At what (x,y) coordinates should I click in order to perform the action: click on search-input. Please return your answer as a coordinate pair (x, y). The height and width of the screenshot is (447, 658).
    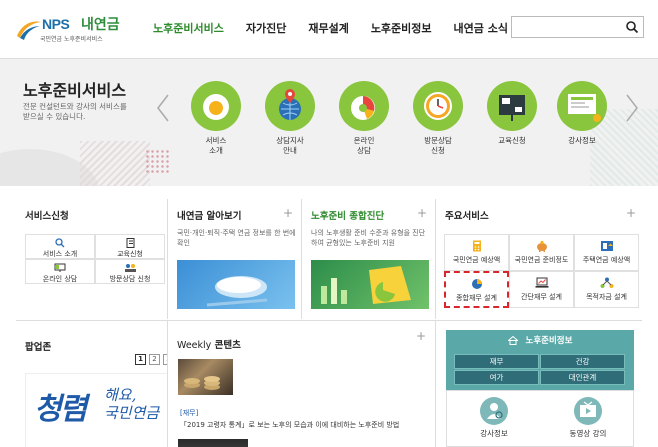
    Looking at the image, I should click on (567, 27).